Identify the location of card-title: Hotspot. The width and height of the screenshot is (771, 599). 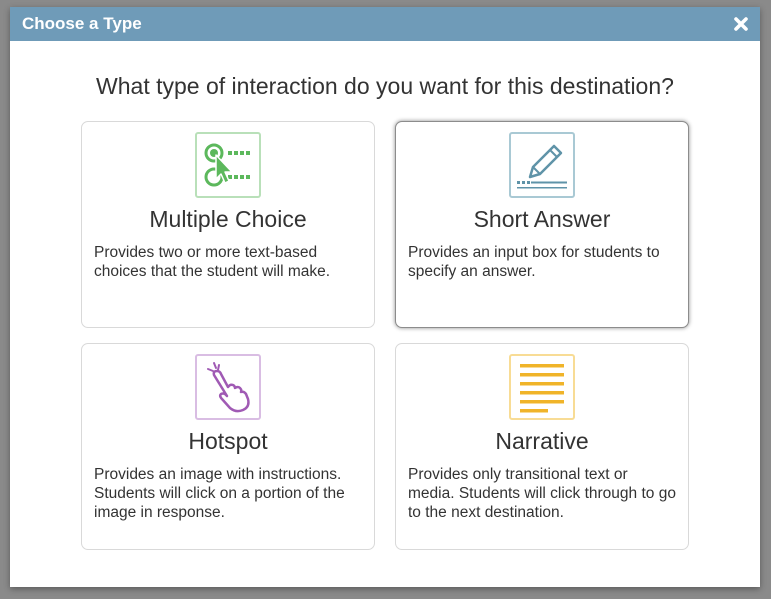
(228, 441).